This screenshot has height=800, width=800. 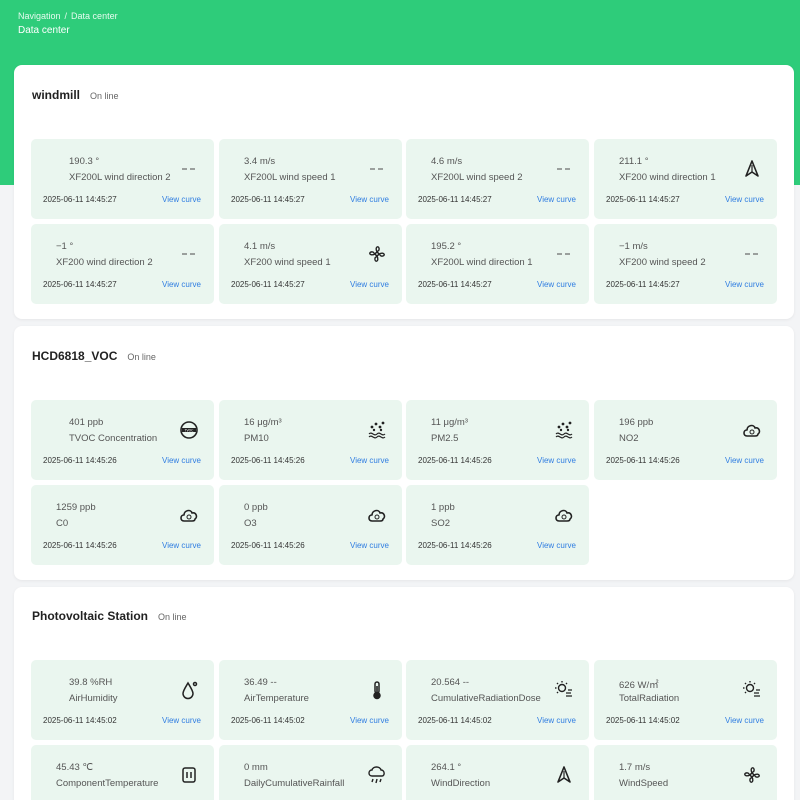 What do you see at coordinates (450, 682) in the screenshot?
I see `sensor-value: 20.564 --` at bounding box center [450, 682].